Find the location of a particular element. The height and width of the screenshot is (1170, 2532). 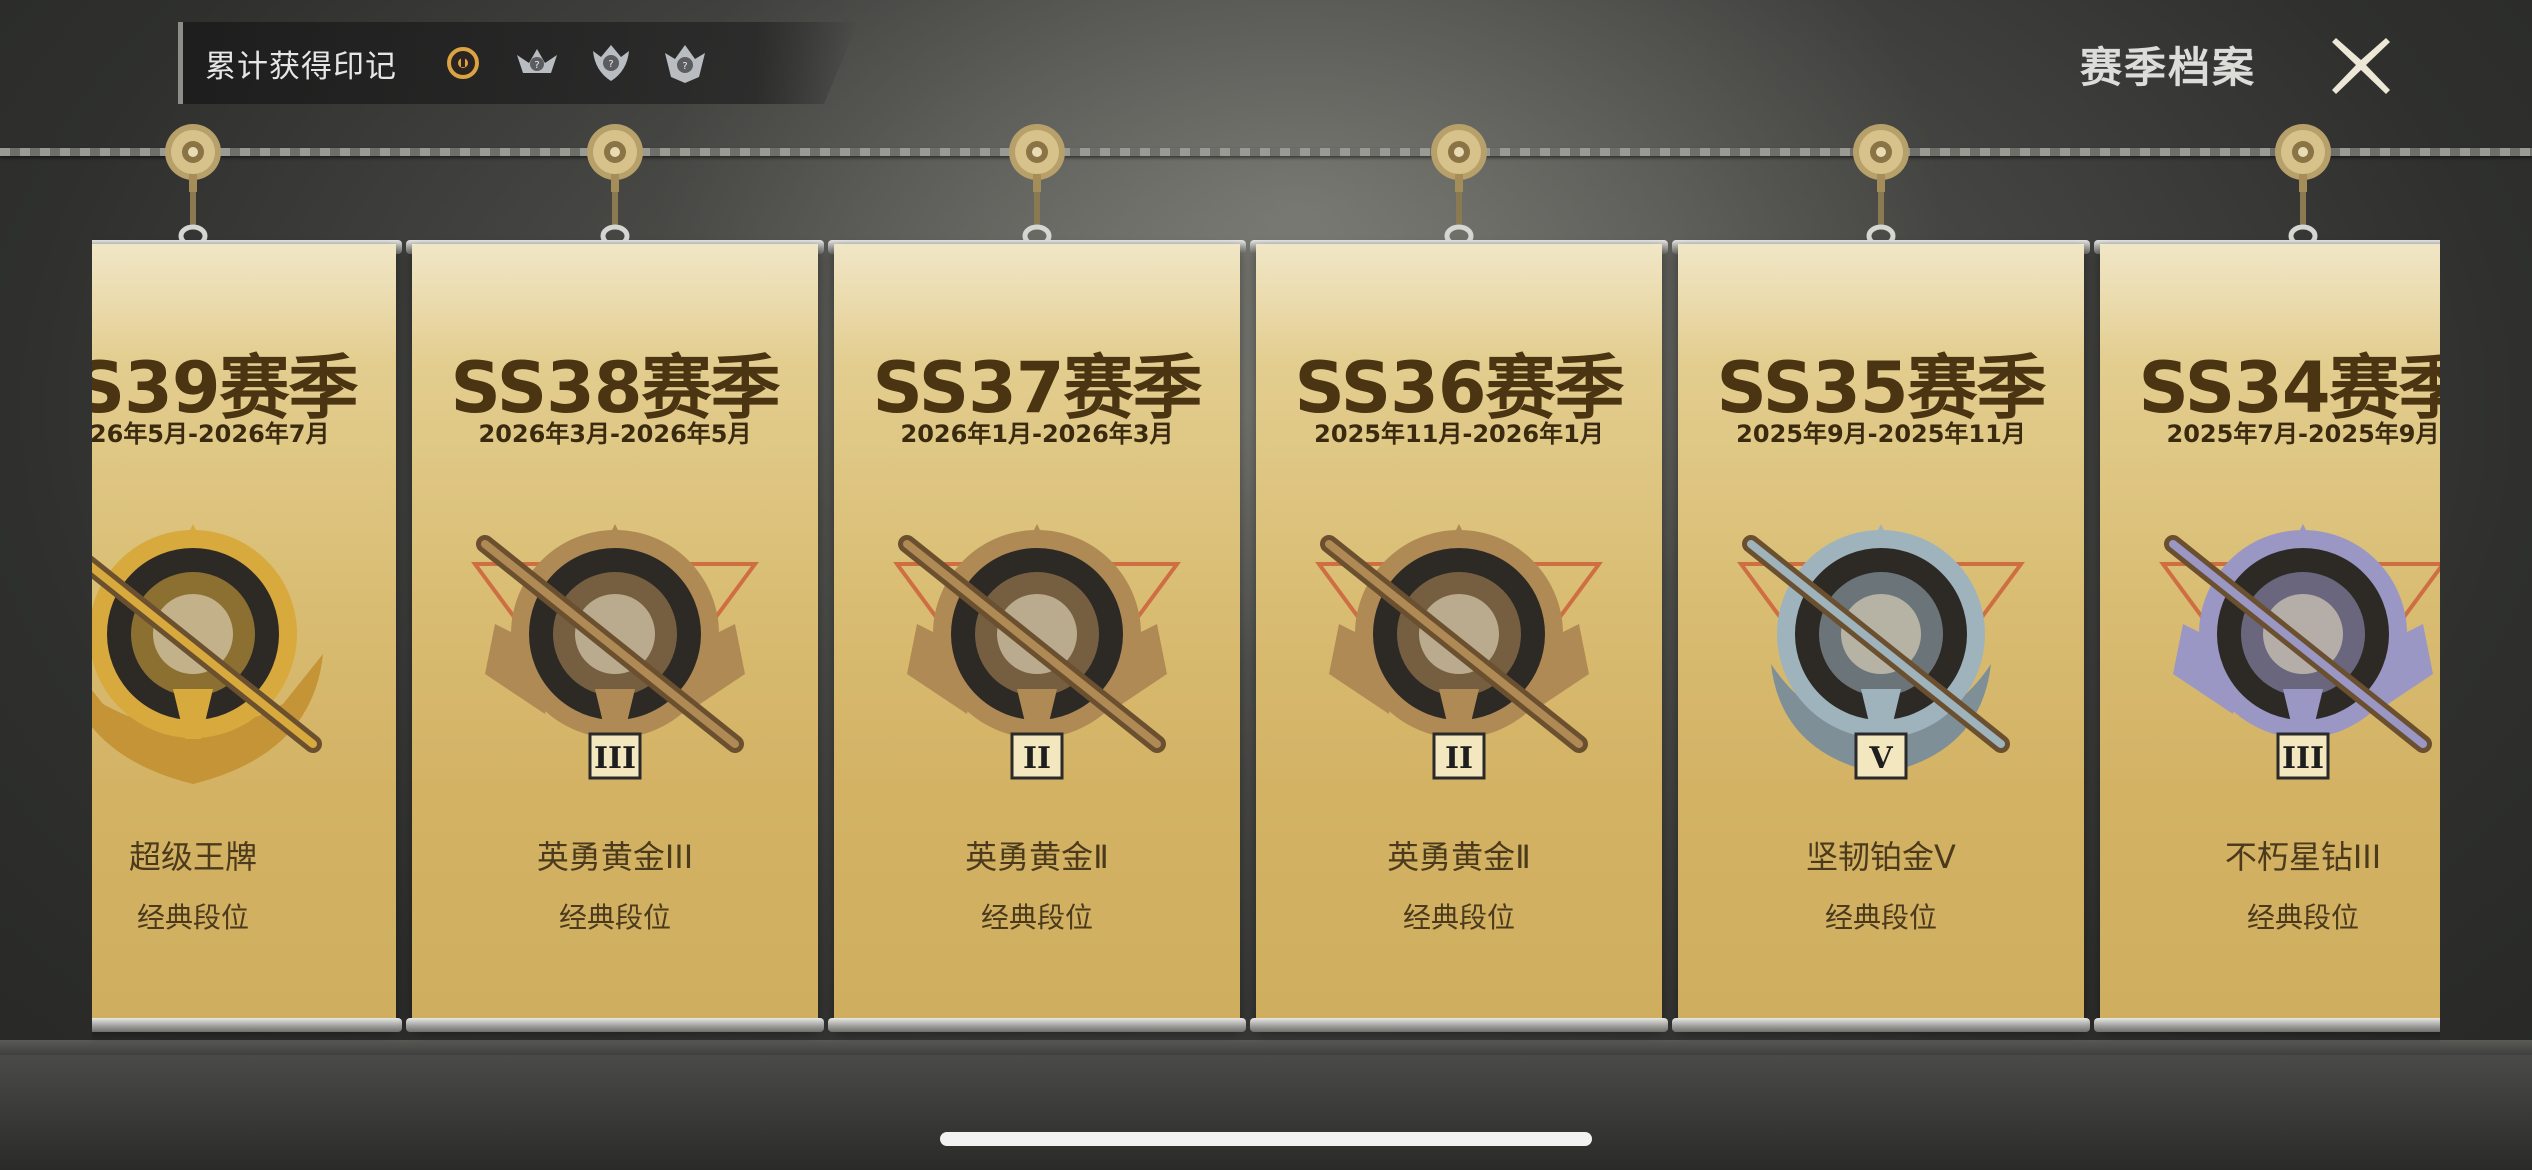

season-banner: SS36赛季 2025年11月-2026年1月 II 英勇黄金Ⅱ 经典段位 is located at coordinates (1459, 635).